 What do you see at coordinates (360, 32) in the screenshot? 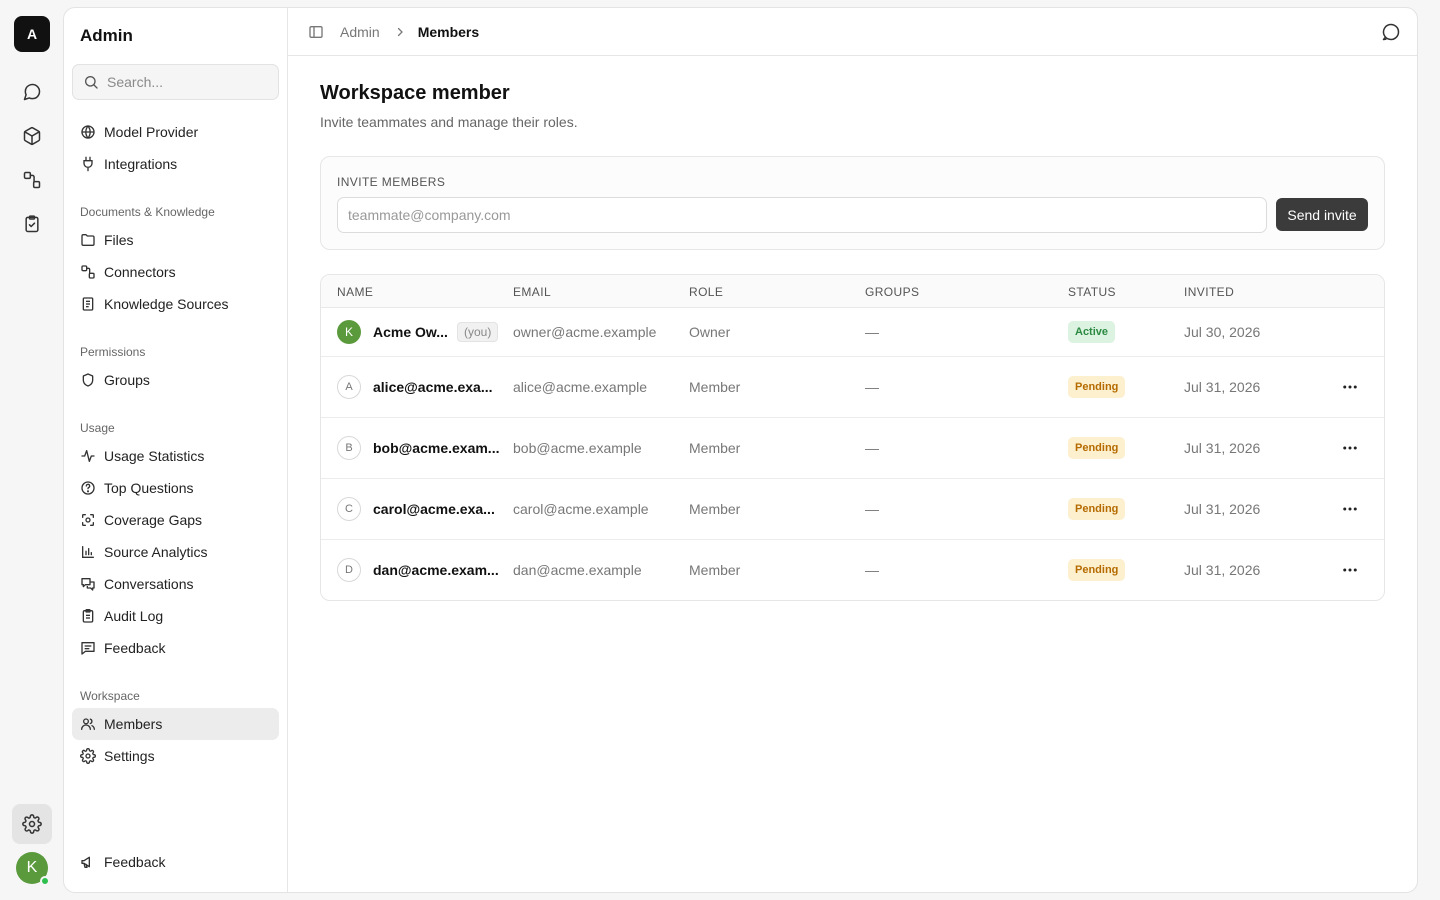
I see `breadcrumb-admin: Admin` at bounding box center [360, 32].